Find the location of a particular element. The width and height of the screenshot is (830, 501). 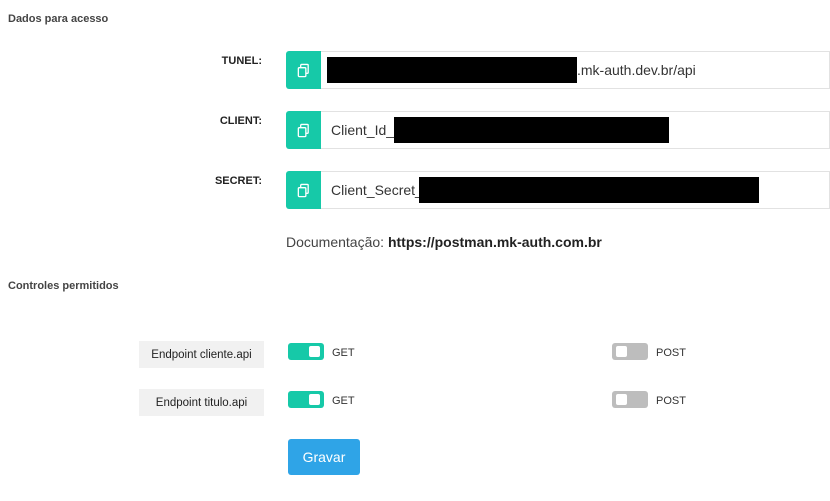

secret-copy-button is located at coordinates (303, 190).